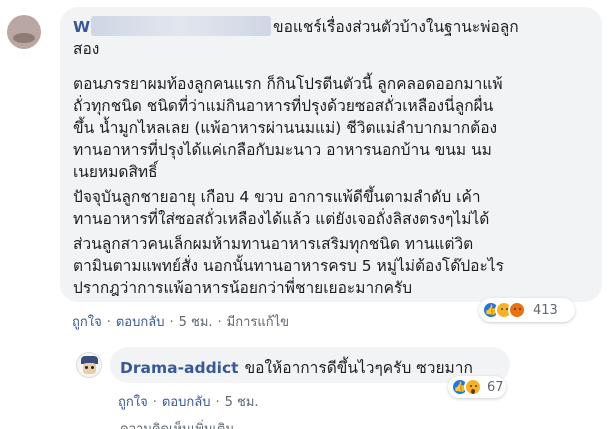  I want to click on comment-text-line: เนยหมดสิทธิ์, so click(115, 172).